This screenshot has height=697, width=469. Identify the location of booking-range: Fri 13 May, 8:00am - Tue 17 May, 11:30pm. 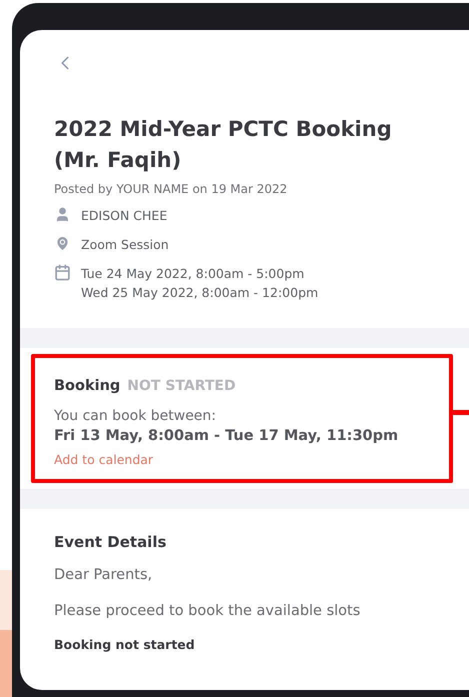
(227, 436).